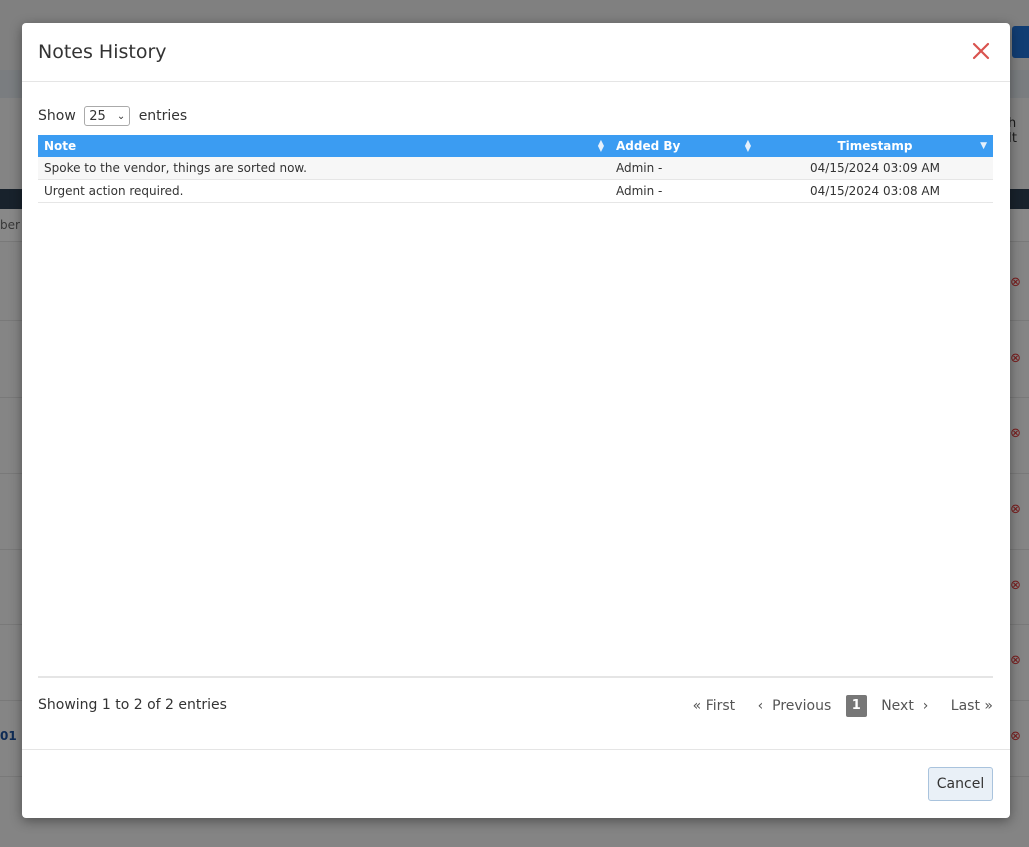  I want to click on pagination: « First ‹ Previous 1 Next › Last », so click(836, 706).